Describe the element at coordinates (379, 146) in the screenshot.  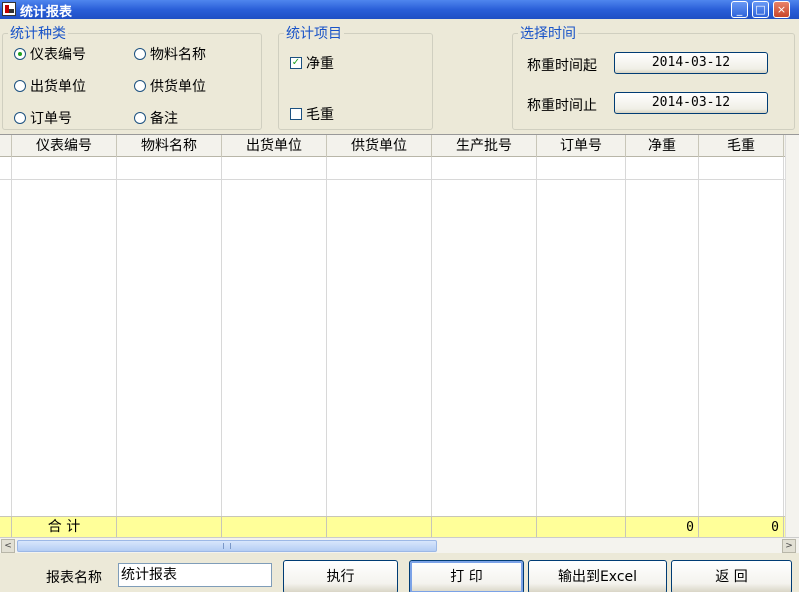
I see `column-header: 供货单位` at that location.